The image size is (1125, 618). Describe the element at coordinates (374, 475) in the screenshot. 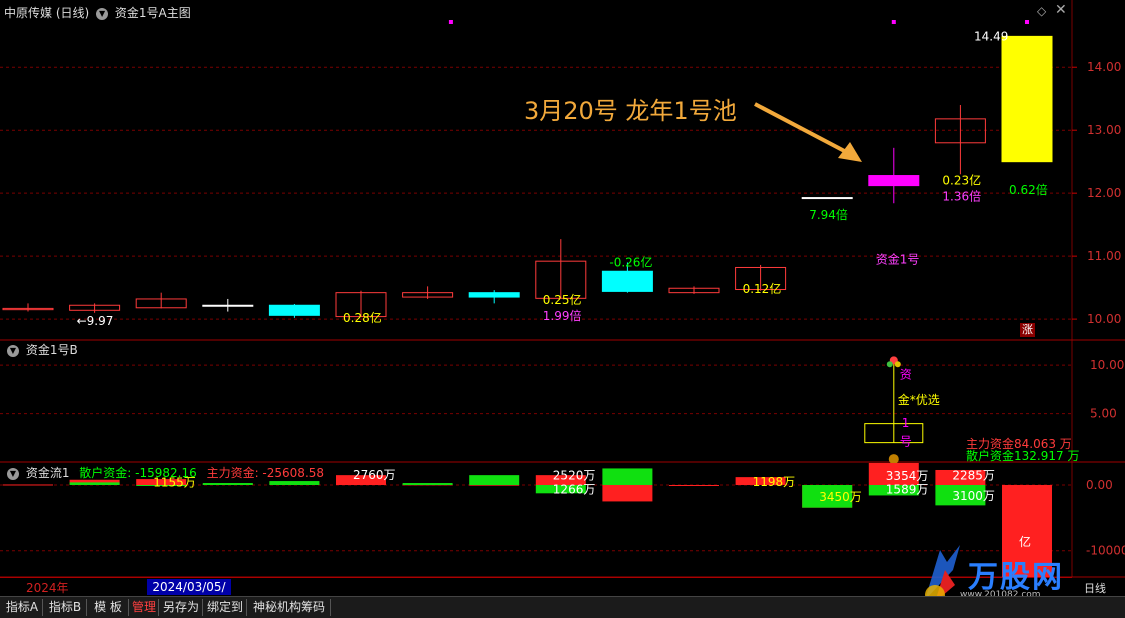

I see `flow-label: 2760万` at that location.